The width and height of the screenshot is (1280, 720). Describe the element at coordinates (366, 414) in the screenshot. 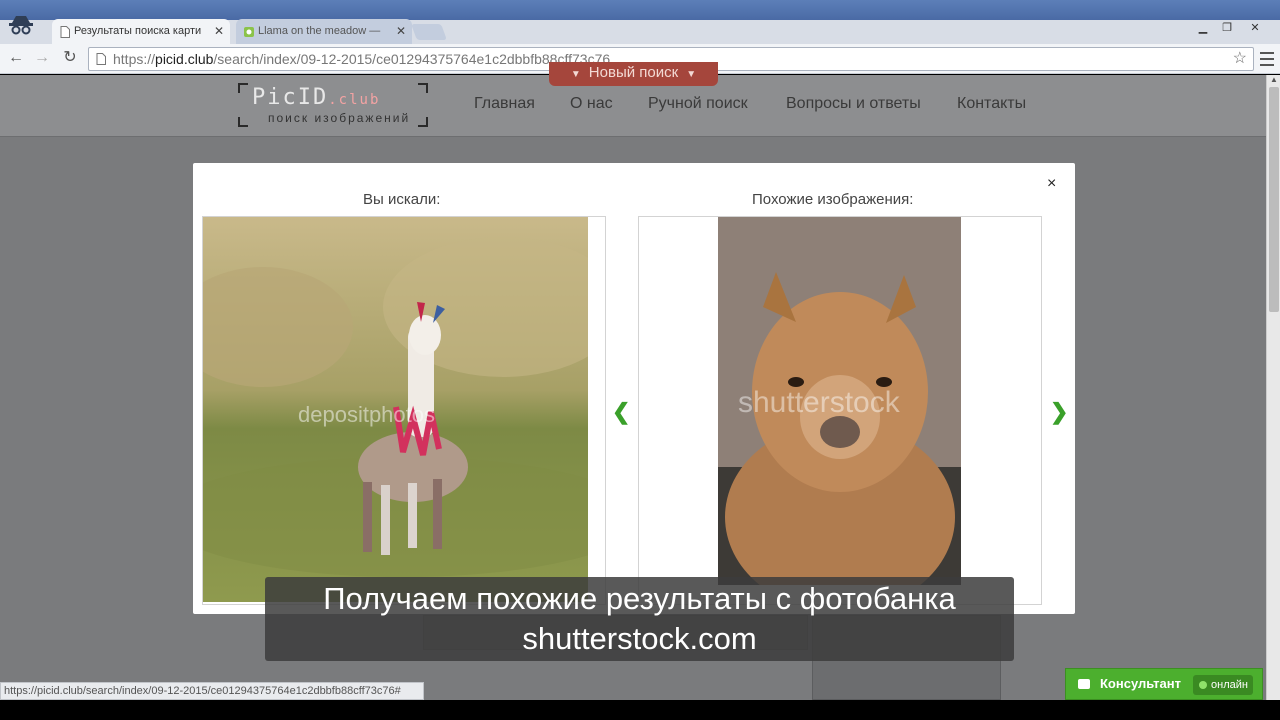

I see `watermark-depositphotos: depositphotos` at that location.